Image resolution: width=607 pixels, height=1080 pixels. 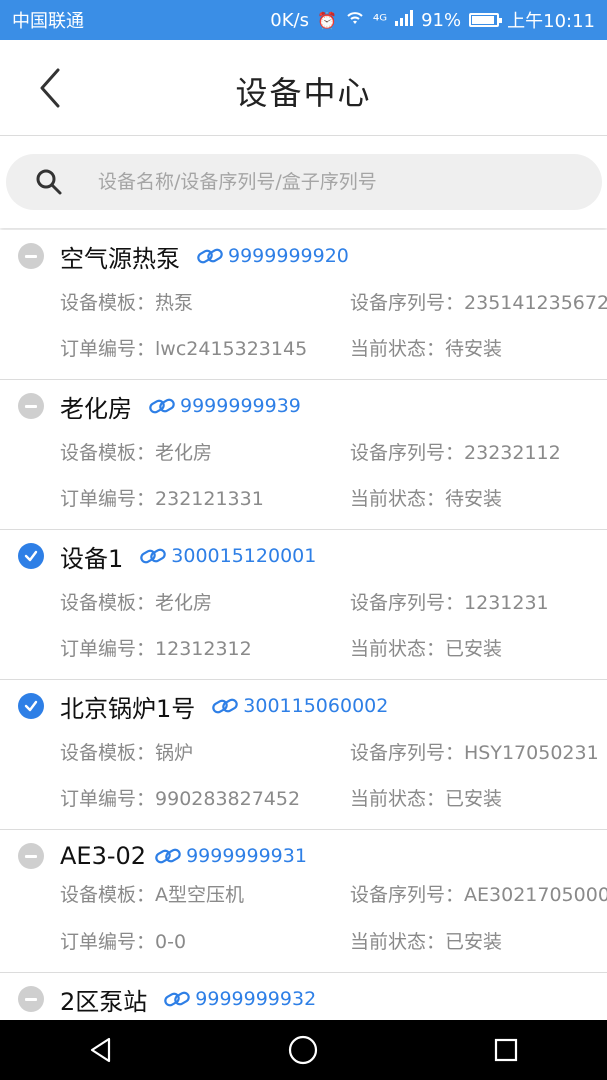 I want to click on signal-type: ⁴ᴳ, so click(x=380, y=20).